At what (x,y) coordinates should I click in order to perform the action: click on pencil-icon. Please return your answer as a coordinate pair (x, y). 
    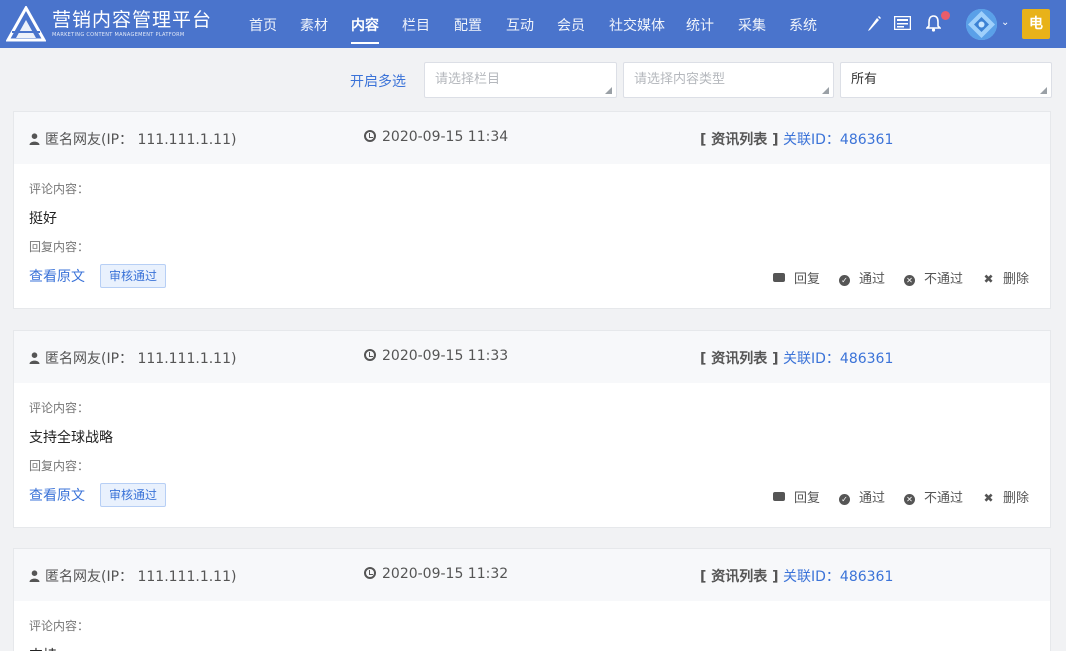
    Looking at the image, I should click on (874, 23).